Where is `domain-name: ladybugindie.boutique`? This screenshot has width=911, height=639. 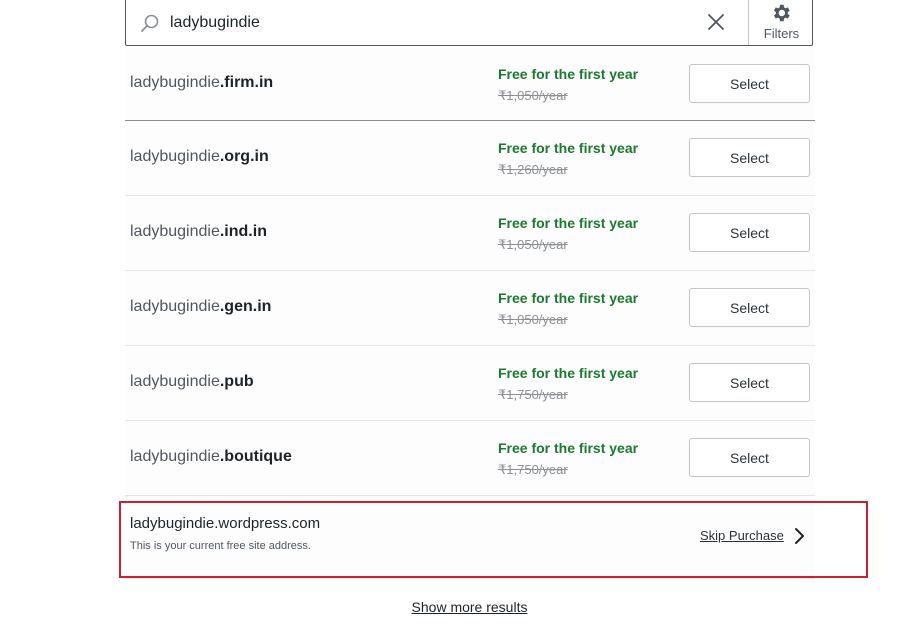 domain-name: ladybugindie.boutique is located at coordinates (211, 457).